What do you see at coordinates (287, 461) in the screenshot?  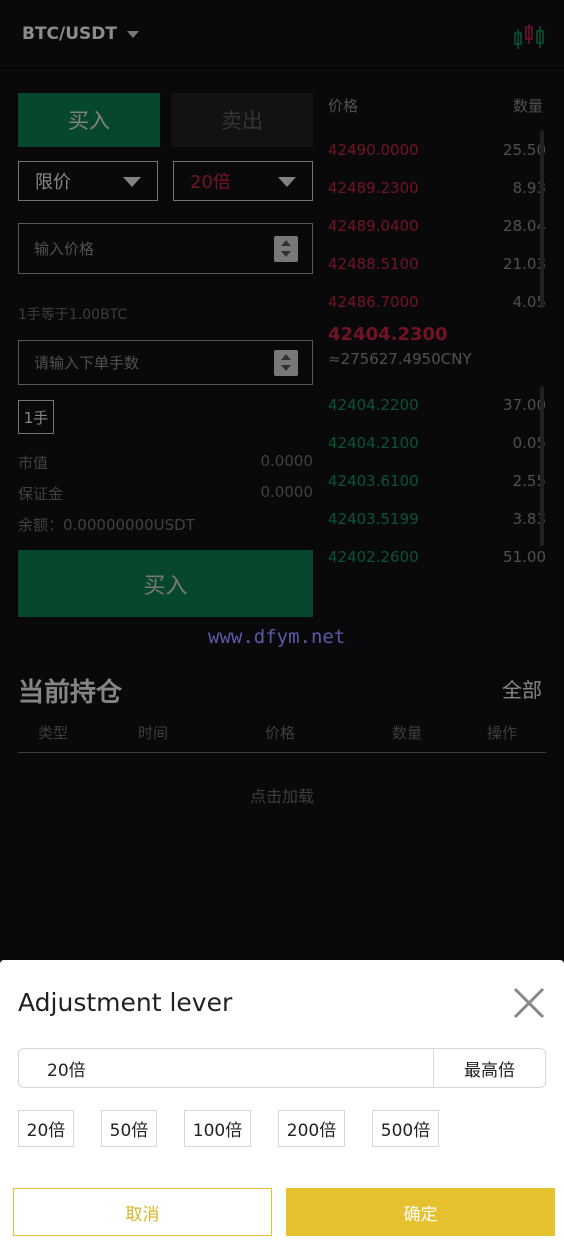 I see `market-value: 0.0000` at bounding box center [287, 461].